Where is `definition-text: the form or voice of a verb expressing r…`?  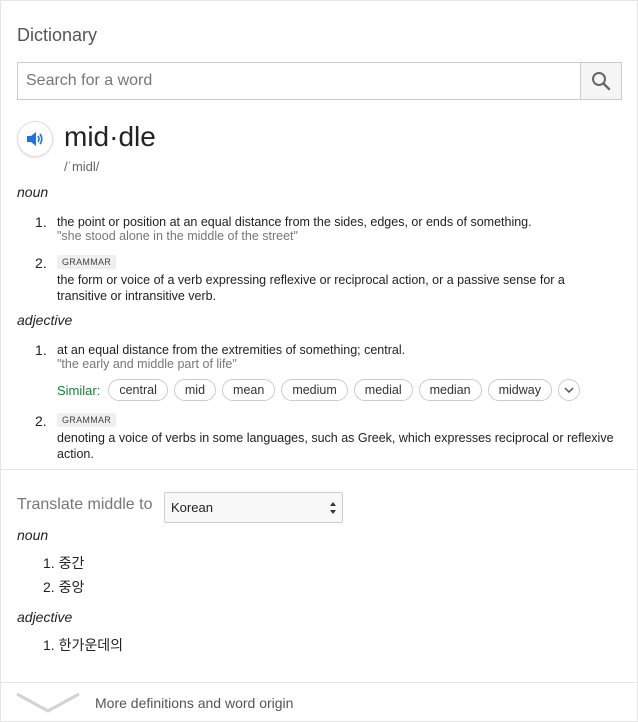 definition-text: the form or voice of a verb expressing r… is located at coordinates (311, 288).